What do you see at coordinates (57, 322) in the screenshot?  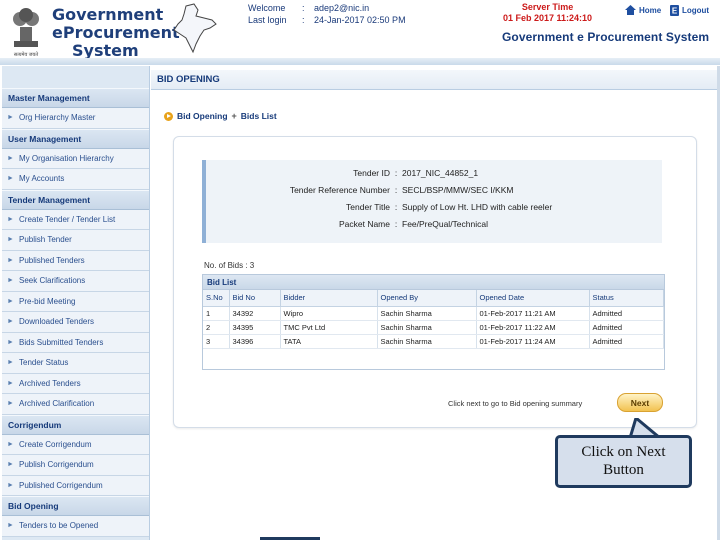 I see `sidebar-item-label: Downloaded Tenders` at bounding box center [57, 322].